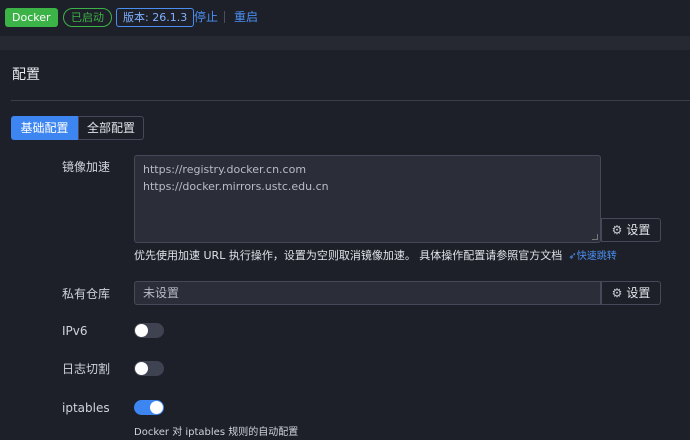 The width and height of the screenshot is (690, 440). Describe the element at coordinates (149, 407) in the screenshot. I see `iptables-toggle` at that location.